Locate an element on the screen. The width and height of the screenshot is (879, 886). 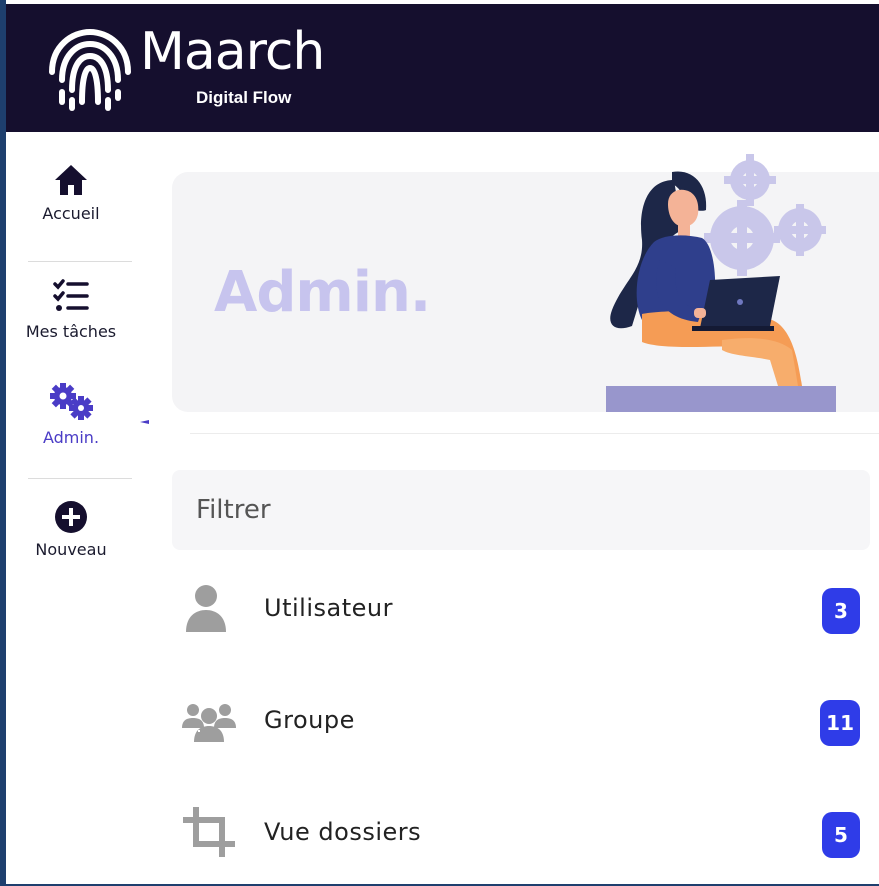
sidebar-item-label: Mes tâches is located at coordinates (71, 331).